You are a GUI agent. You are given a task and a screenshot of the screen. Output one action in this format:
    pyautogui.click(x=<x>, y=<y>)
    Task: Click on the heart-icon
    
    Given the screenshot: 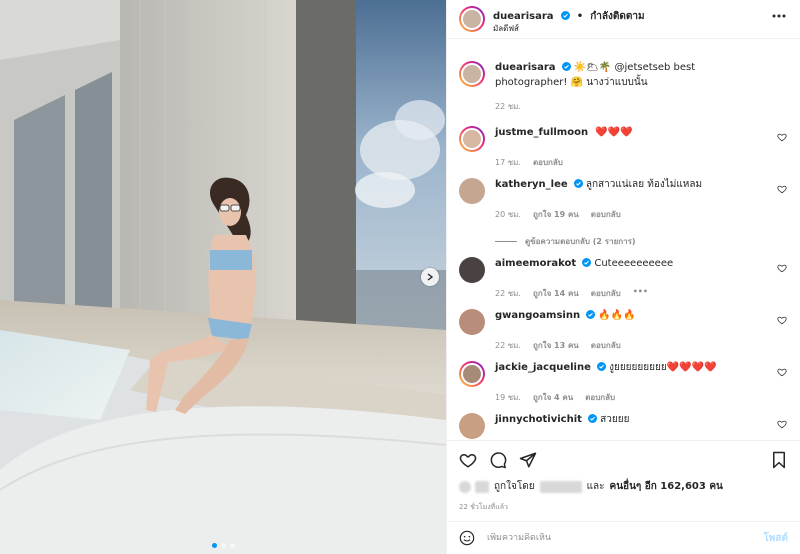 What is the action you would take?
    pyautogui.click(x=468, y=460)
    